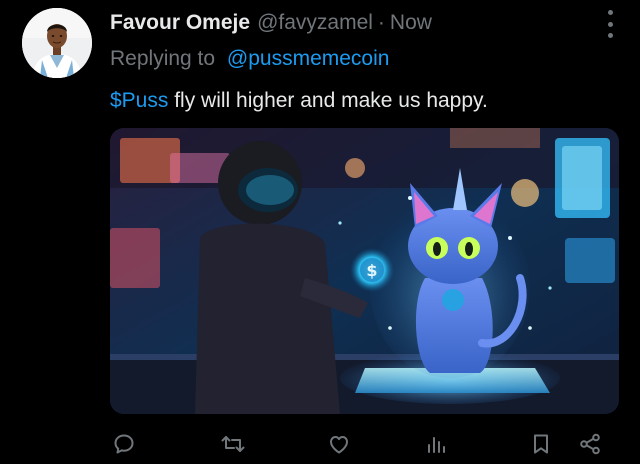 Image resolution: width=640 pixels, height=464 pixels. I want to click on avatar, so click(57, 43).